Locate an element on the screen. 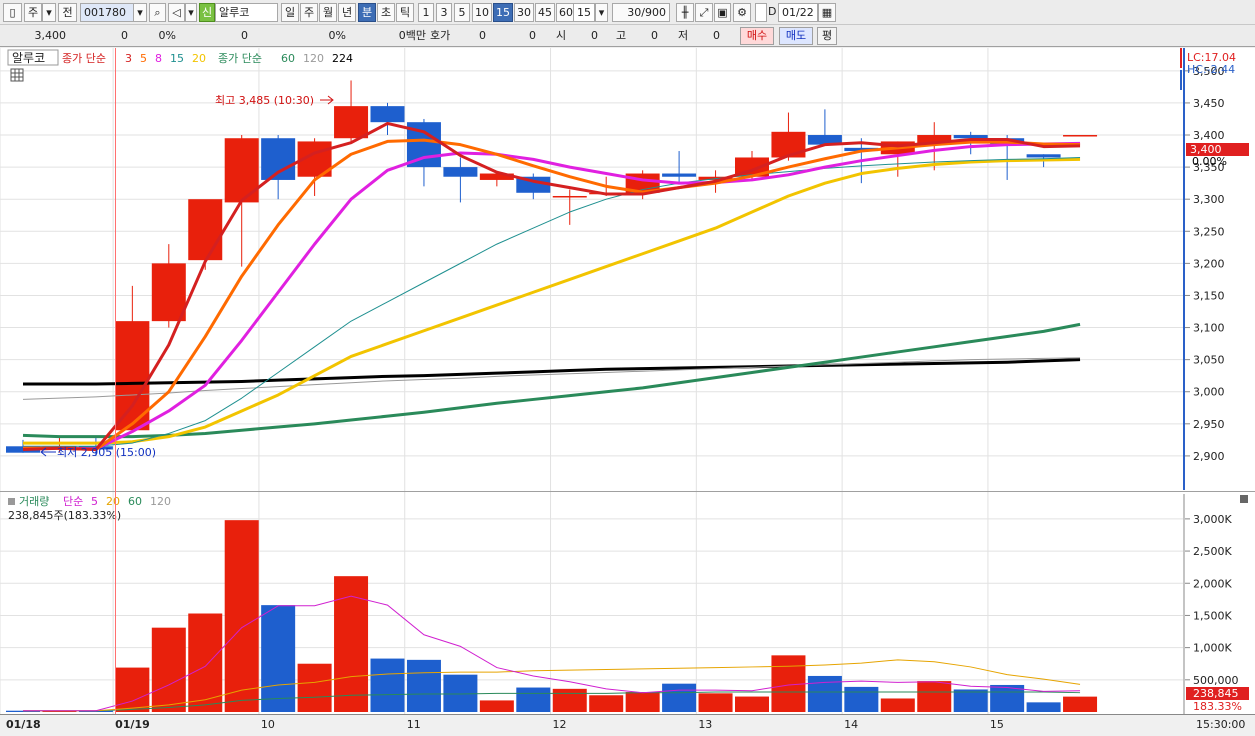 This screenshot has height=736, width=1255. table-icon is located at coordinates (17, 75).